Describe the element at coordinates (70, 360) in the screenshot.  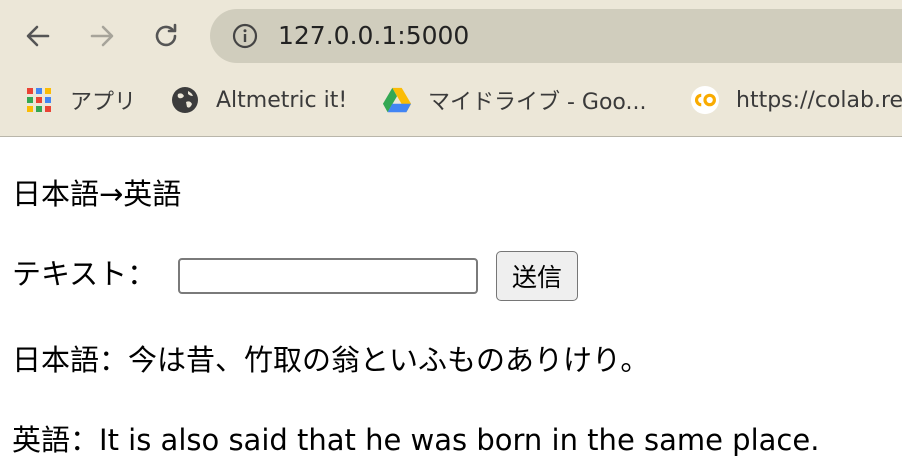
I see `japanese-label: 日本語：` at that location.